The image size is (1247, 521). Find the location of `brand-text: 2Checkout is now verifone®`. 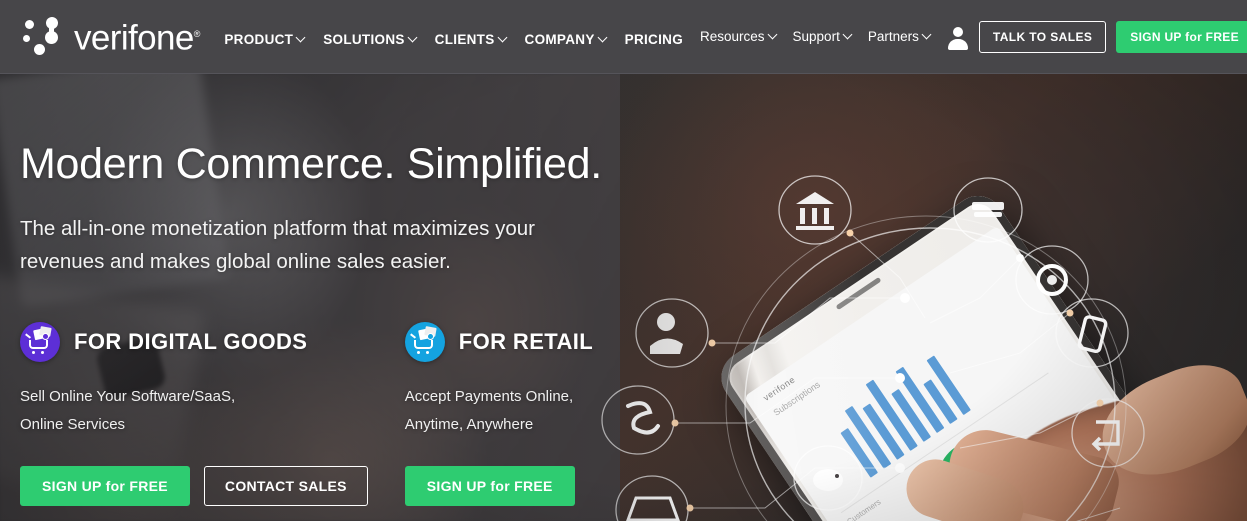

brand-text: 2Checkout is now verifone® is located at coordinates (137, 37).